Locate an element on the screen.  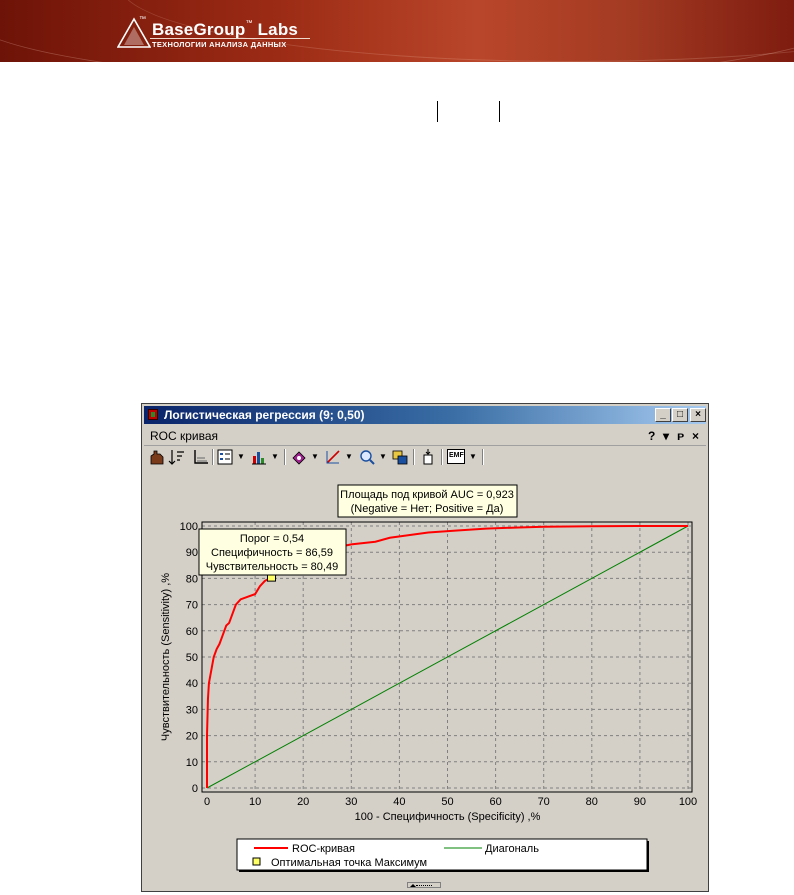
x-tick-label: 100 is located at coordinates (688, 802).